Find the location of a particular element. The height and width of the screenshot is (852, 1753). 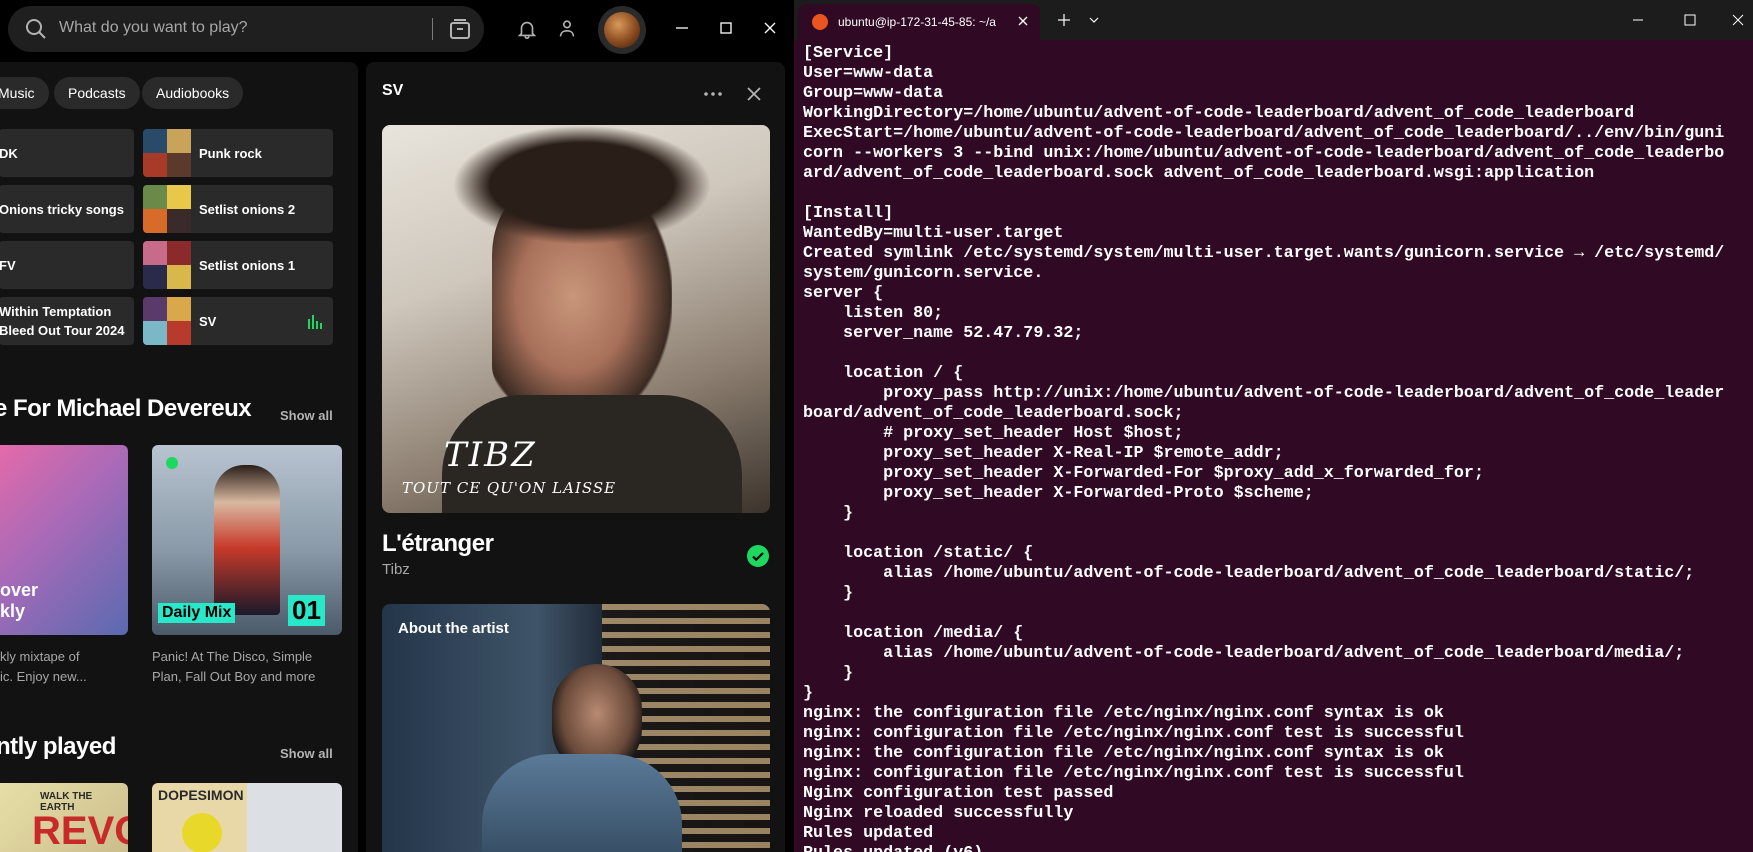

section-title-made-for: e For Michael Devereux is located at coordinates (126, 409).